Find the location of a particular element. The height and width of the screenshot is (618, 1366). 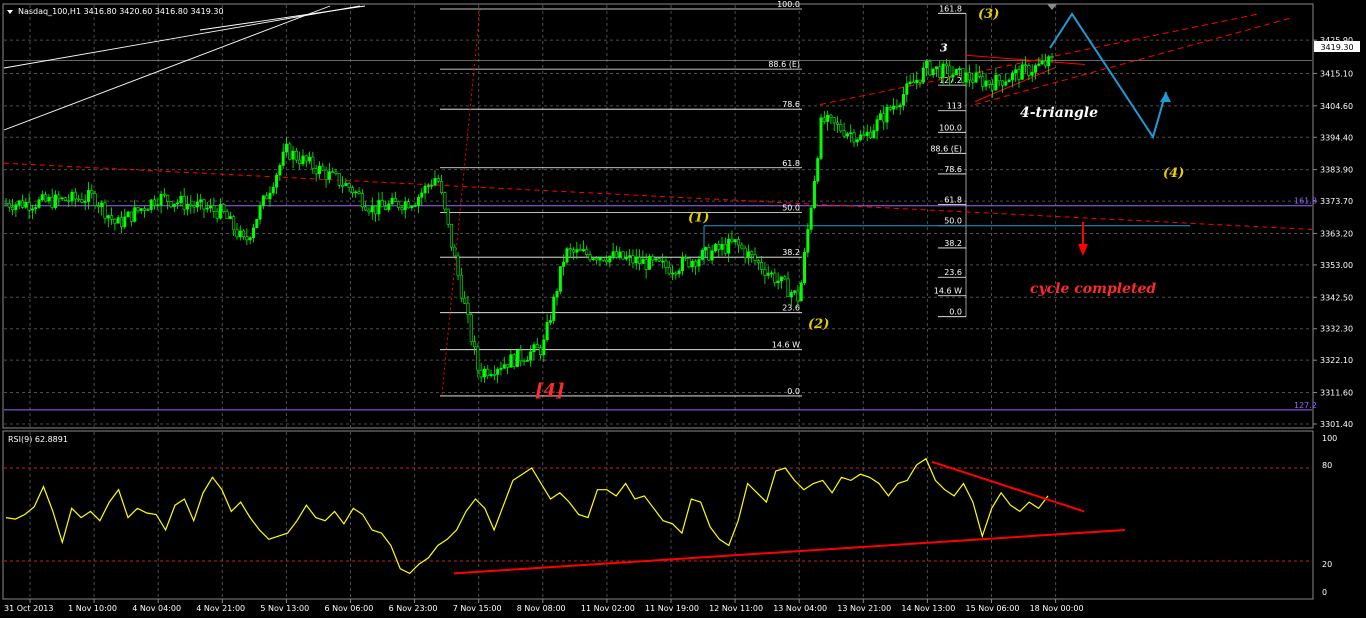

wave-label: 3 is located at coordinates (944, 47).